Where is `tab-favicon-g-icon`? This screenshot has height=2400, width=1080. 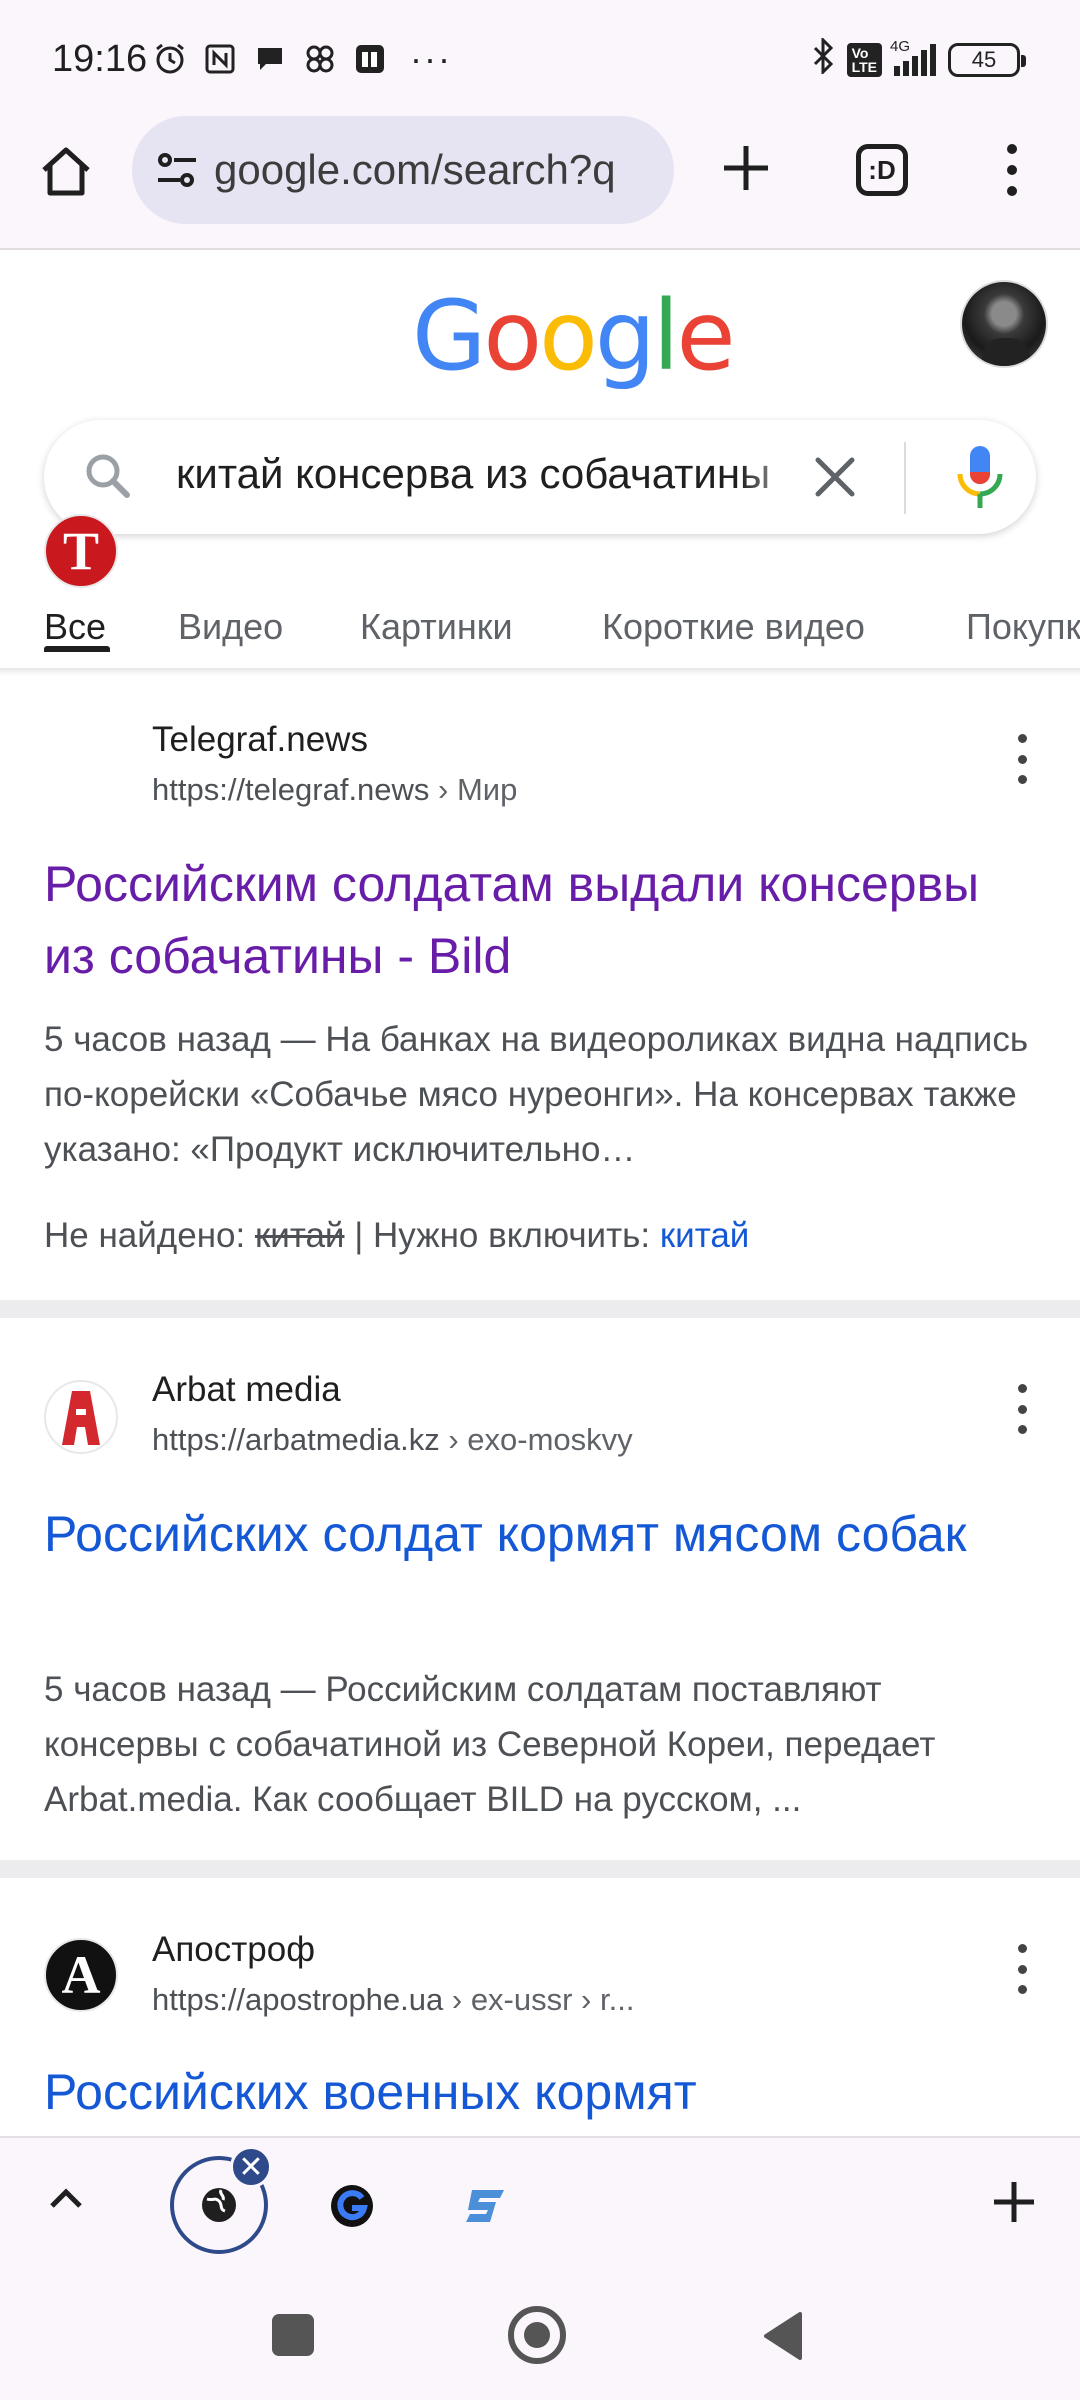 tab-favicon-g-icon is located at coordinates (485, 2206).